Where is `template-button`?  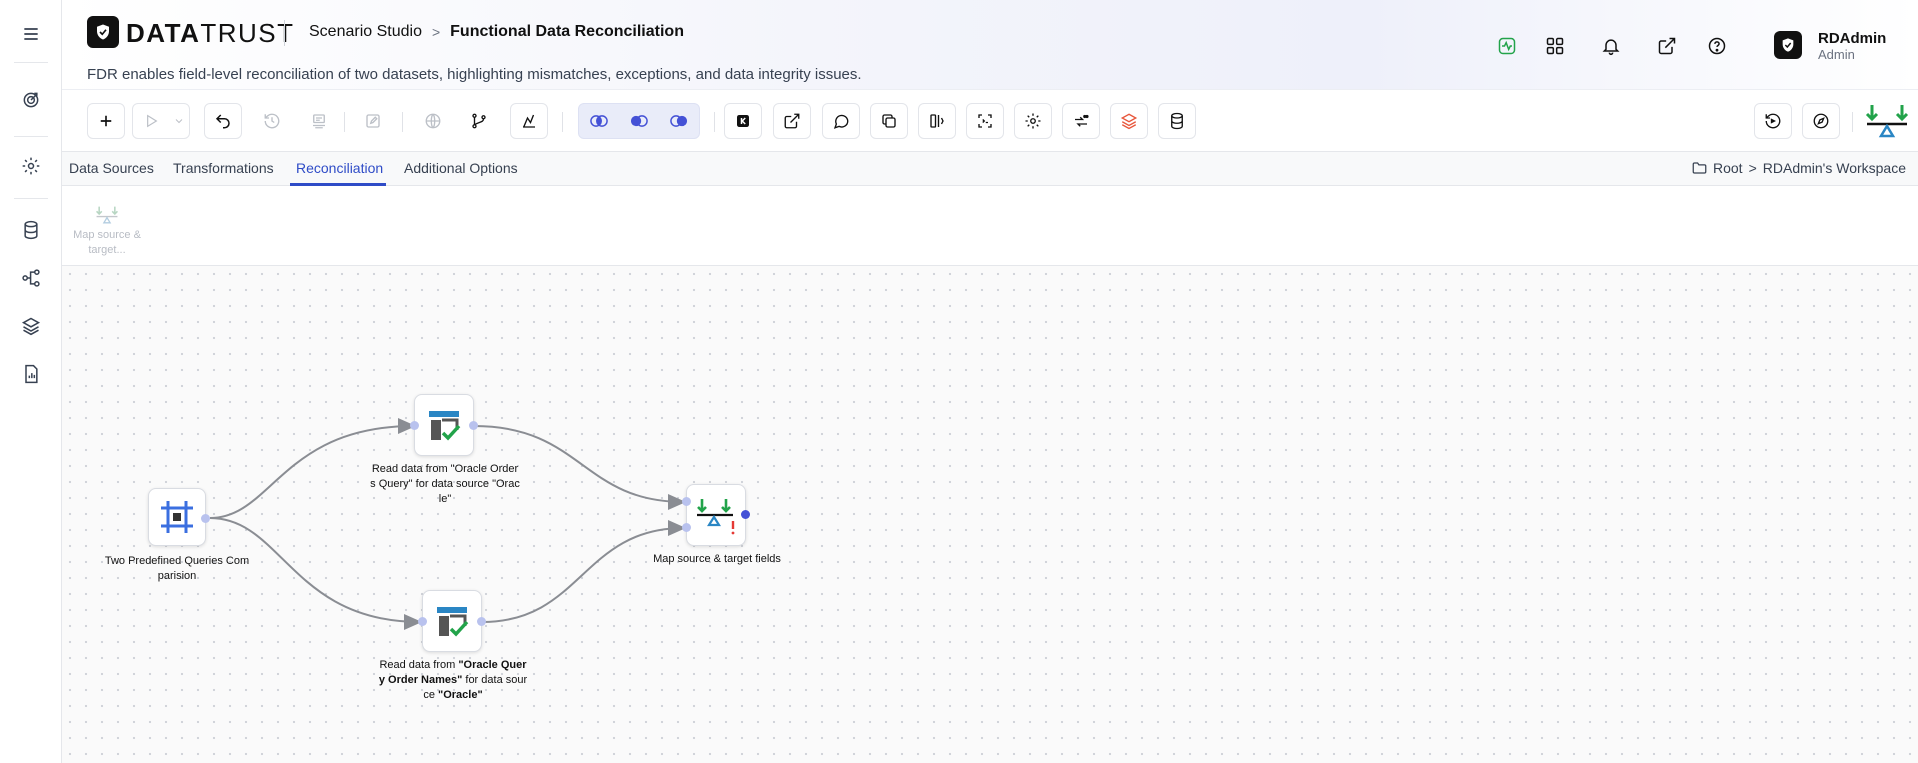 template-button is located at coordinates (319, 121).